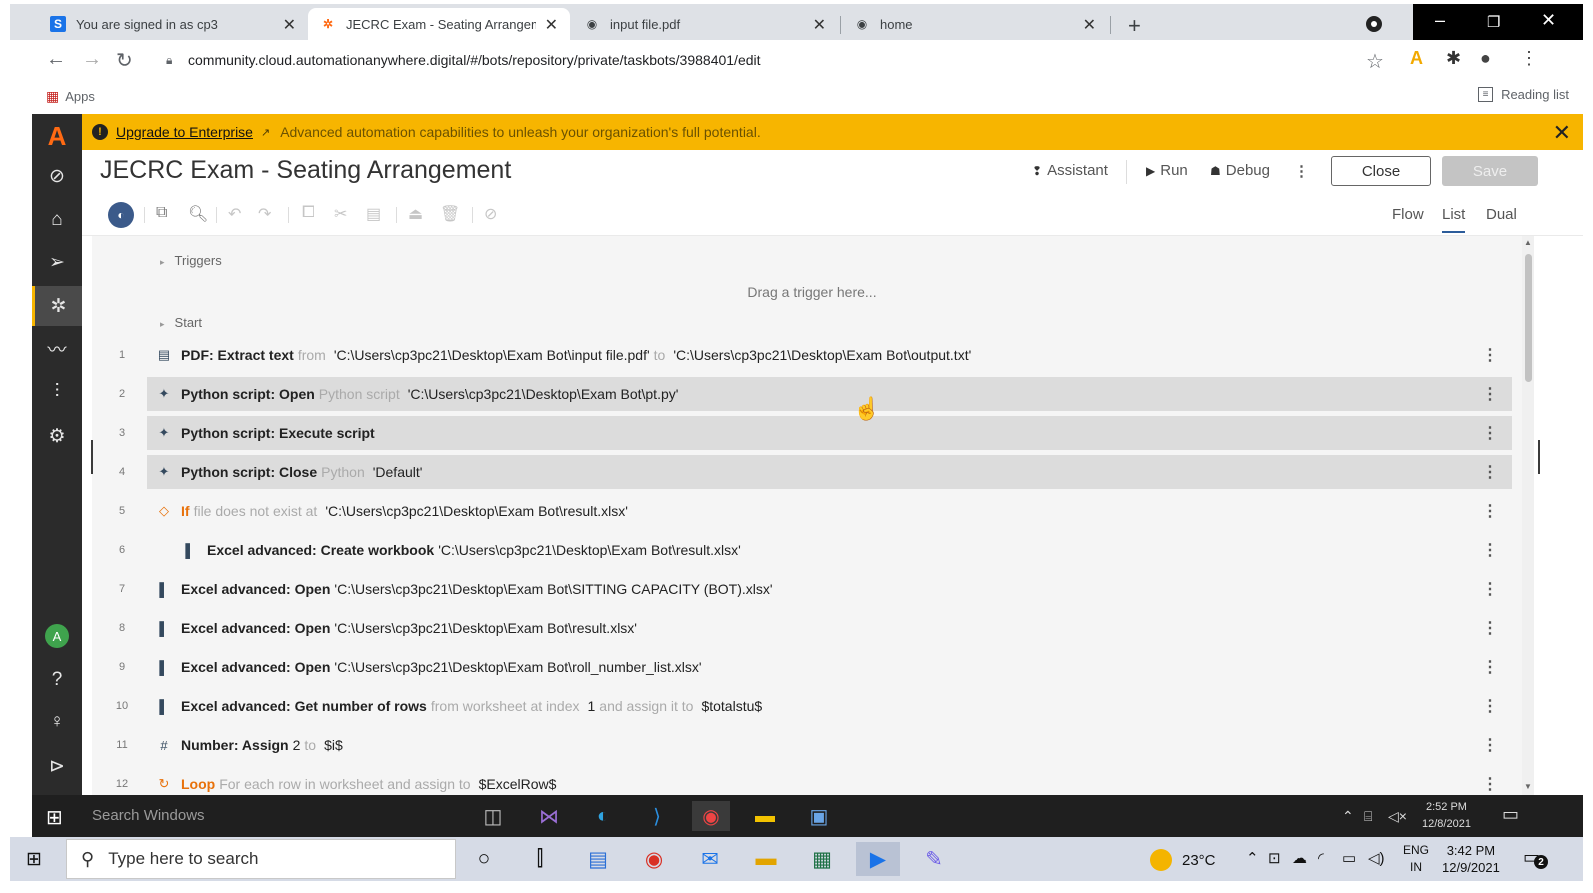 This screenshot has width=1593, height=893. What do you see at coordinates (484, 859) in the screenshot?
I see `cortana-icon: ○` at bounding box center [484, 859].